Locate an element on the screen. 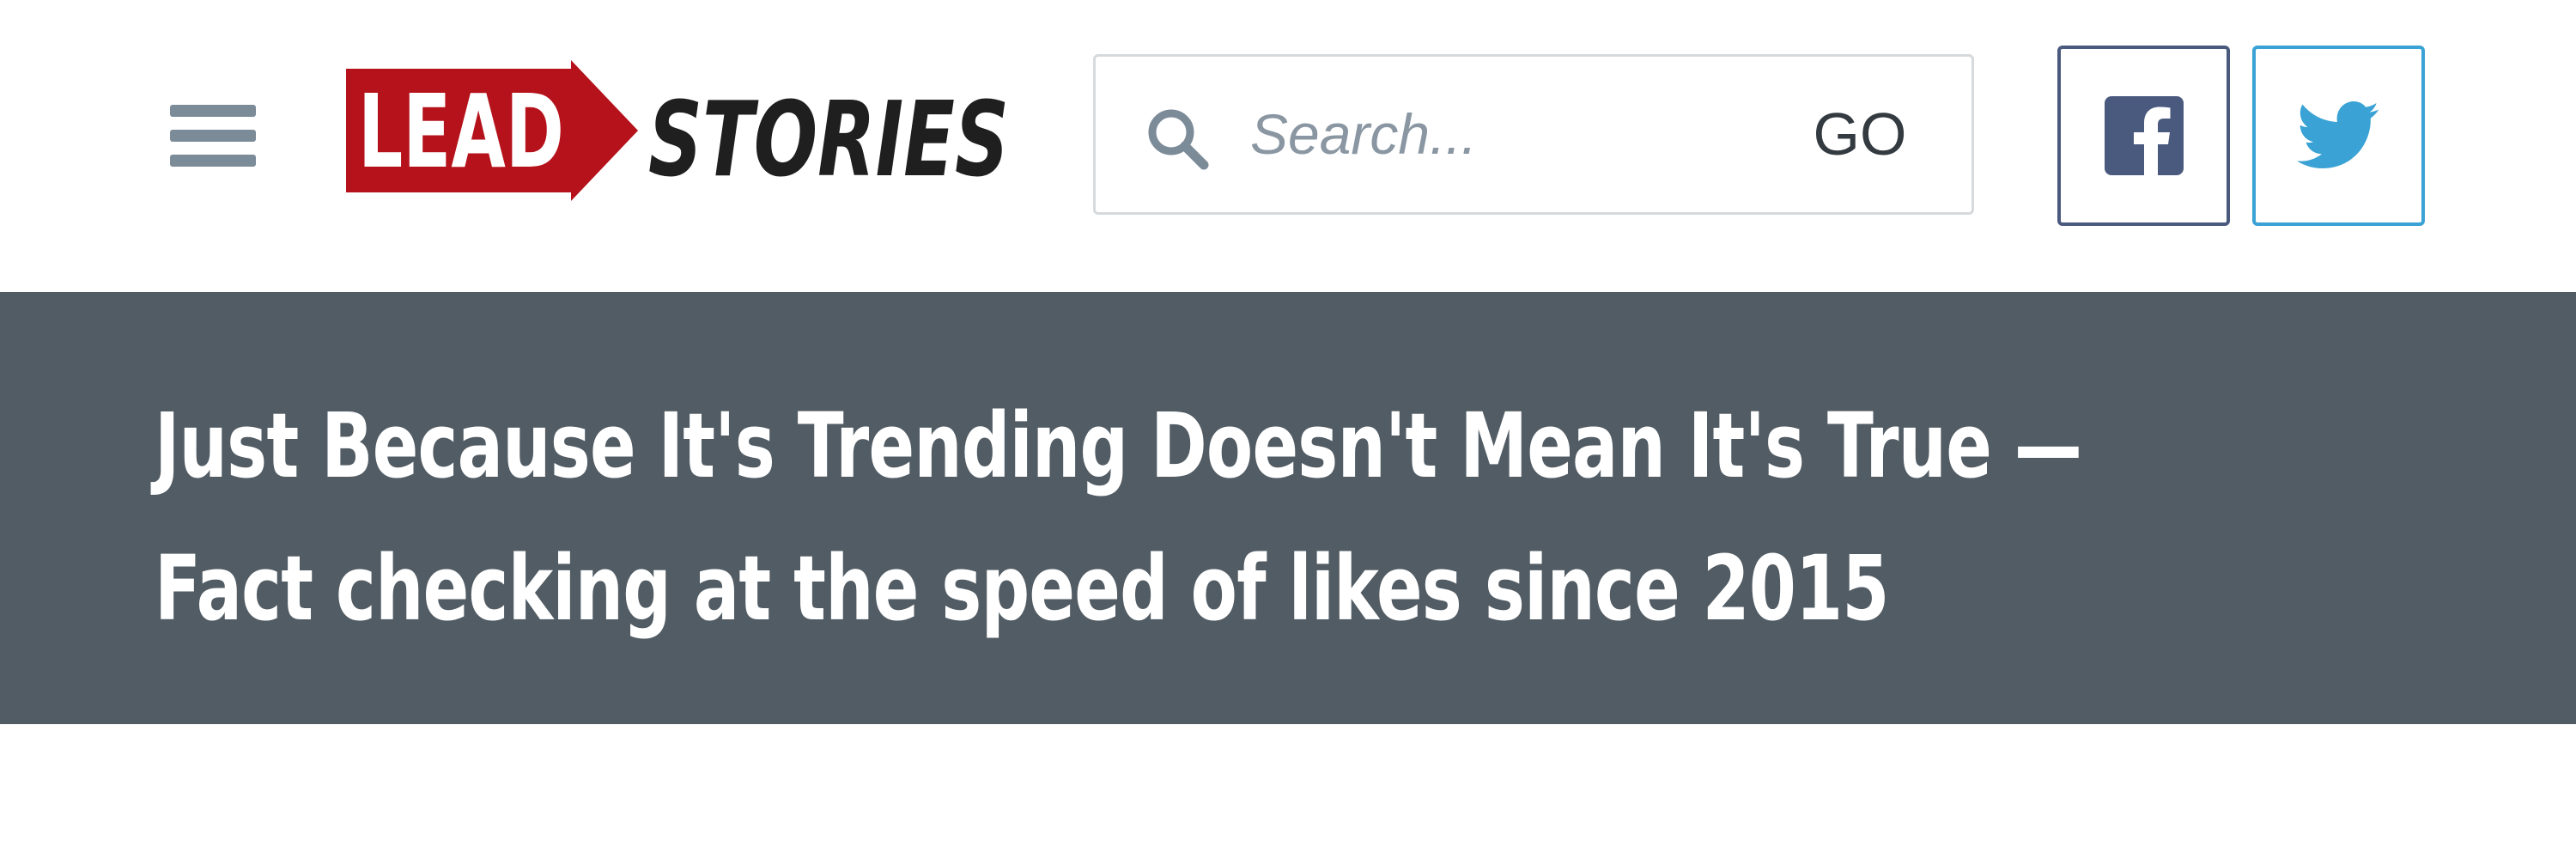 Image resolution: width=2576 pixels, height=859 pixels. facebook-button is located at coordinates (2143, 136).